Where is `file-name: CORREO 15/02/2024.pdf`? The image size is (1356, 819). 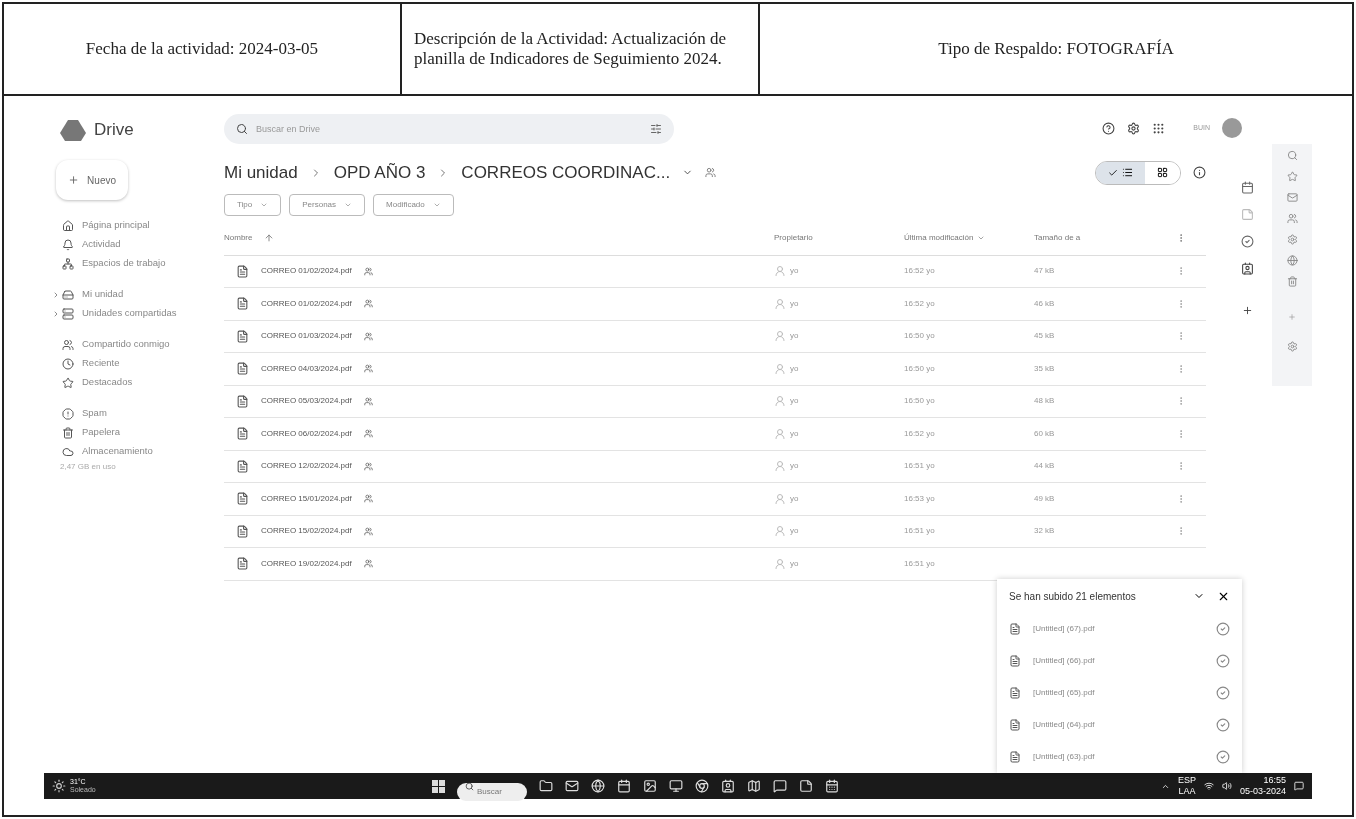
file-name: CORREO 15/02/2024.pdf is located at coordinates (306, 531).